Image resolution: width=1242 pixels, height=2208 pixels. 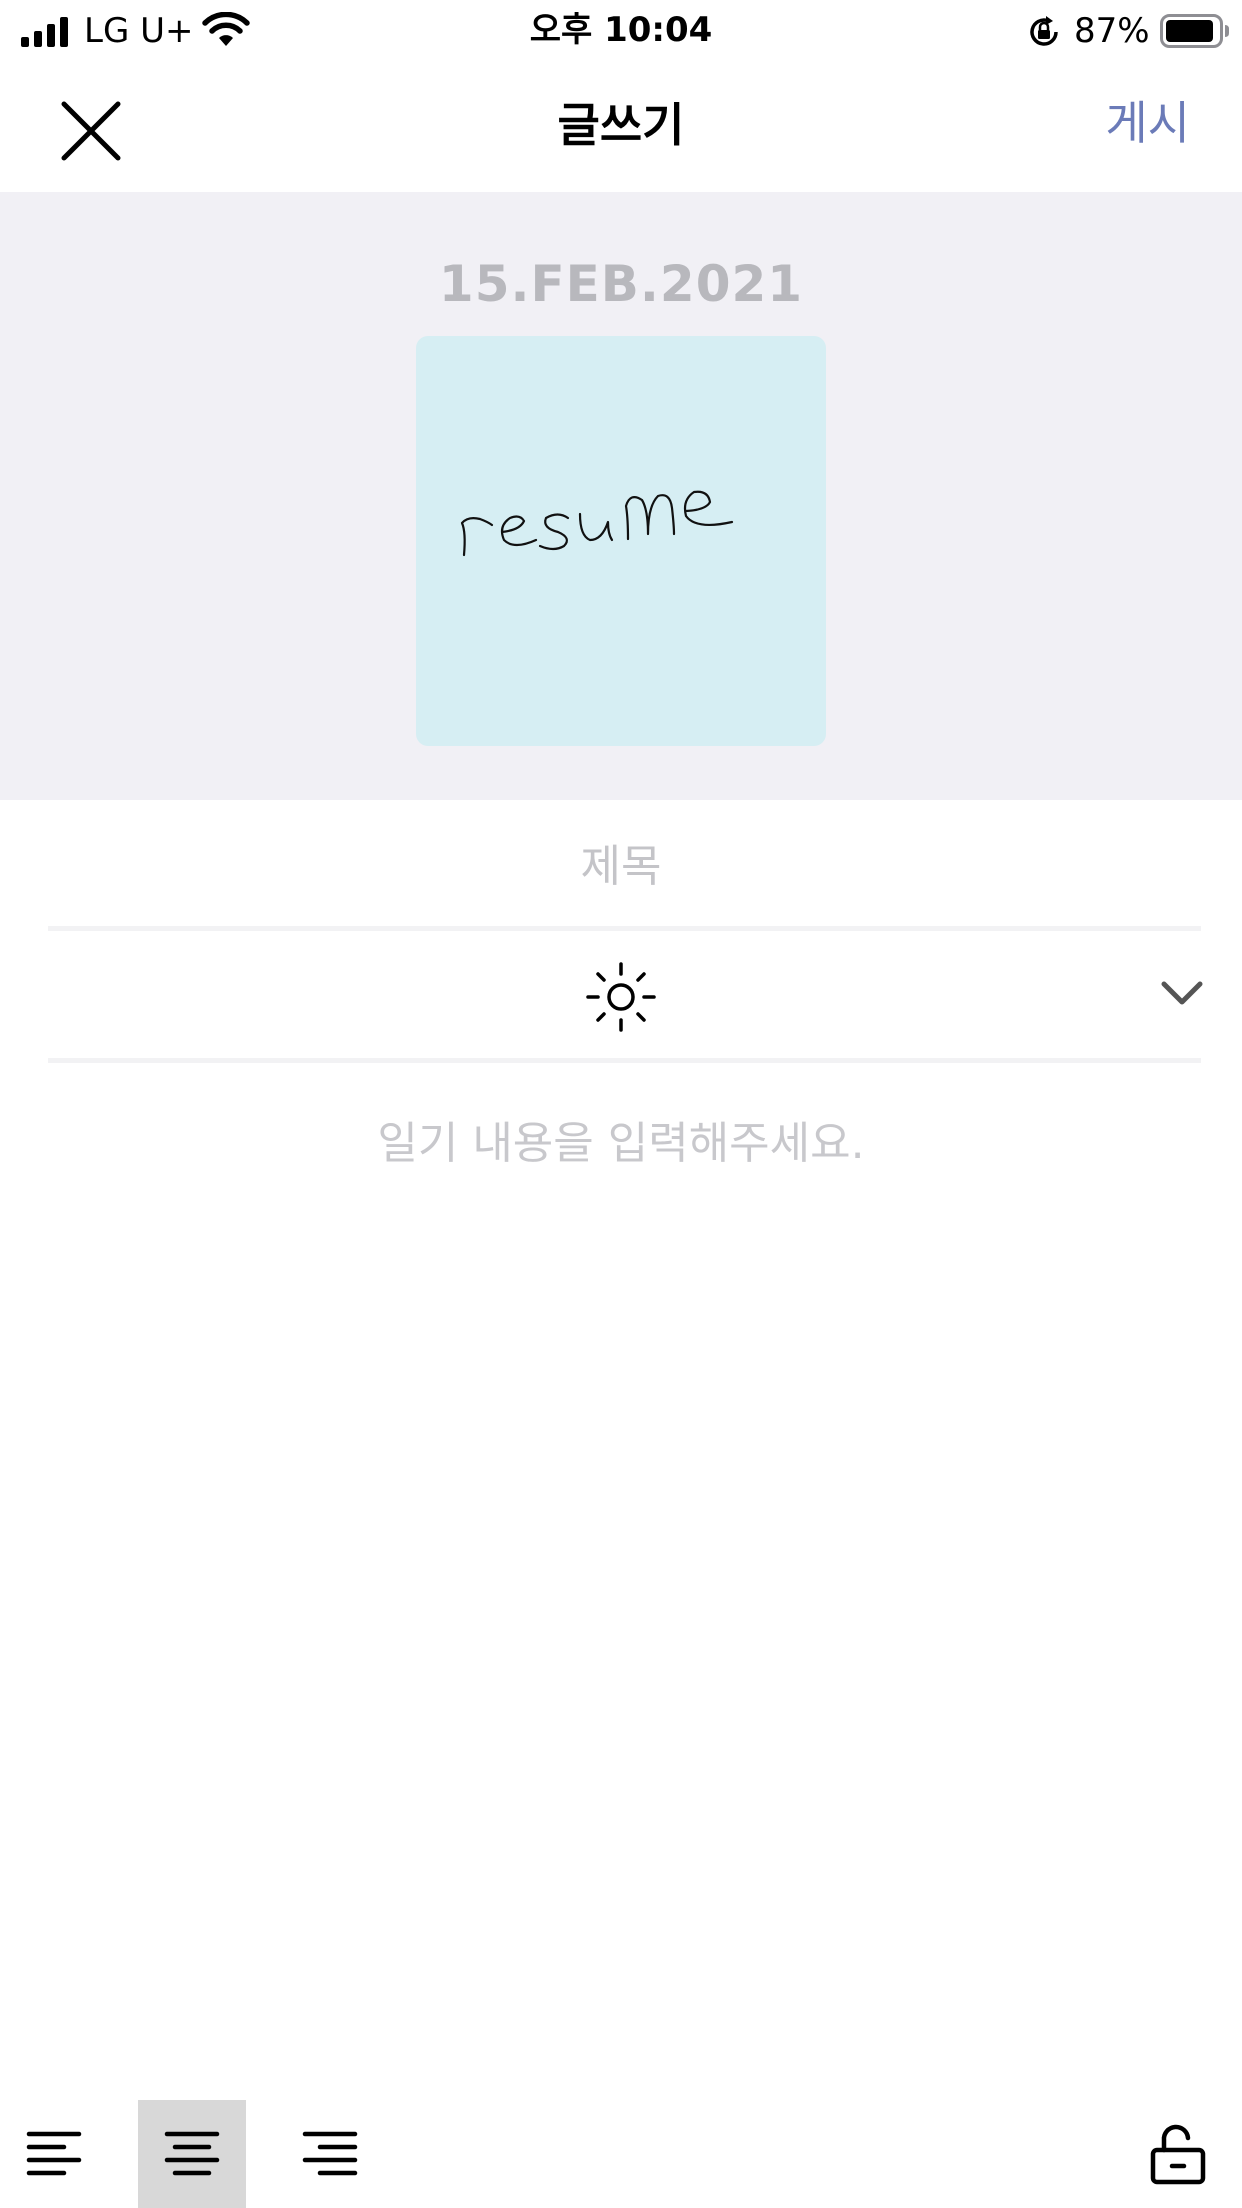 What do you see at coordinates (621, 997) in the screenshot?
I see `sun-icon` at bounding box center [621, 997].